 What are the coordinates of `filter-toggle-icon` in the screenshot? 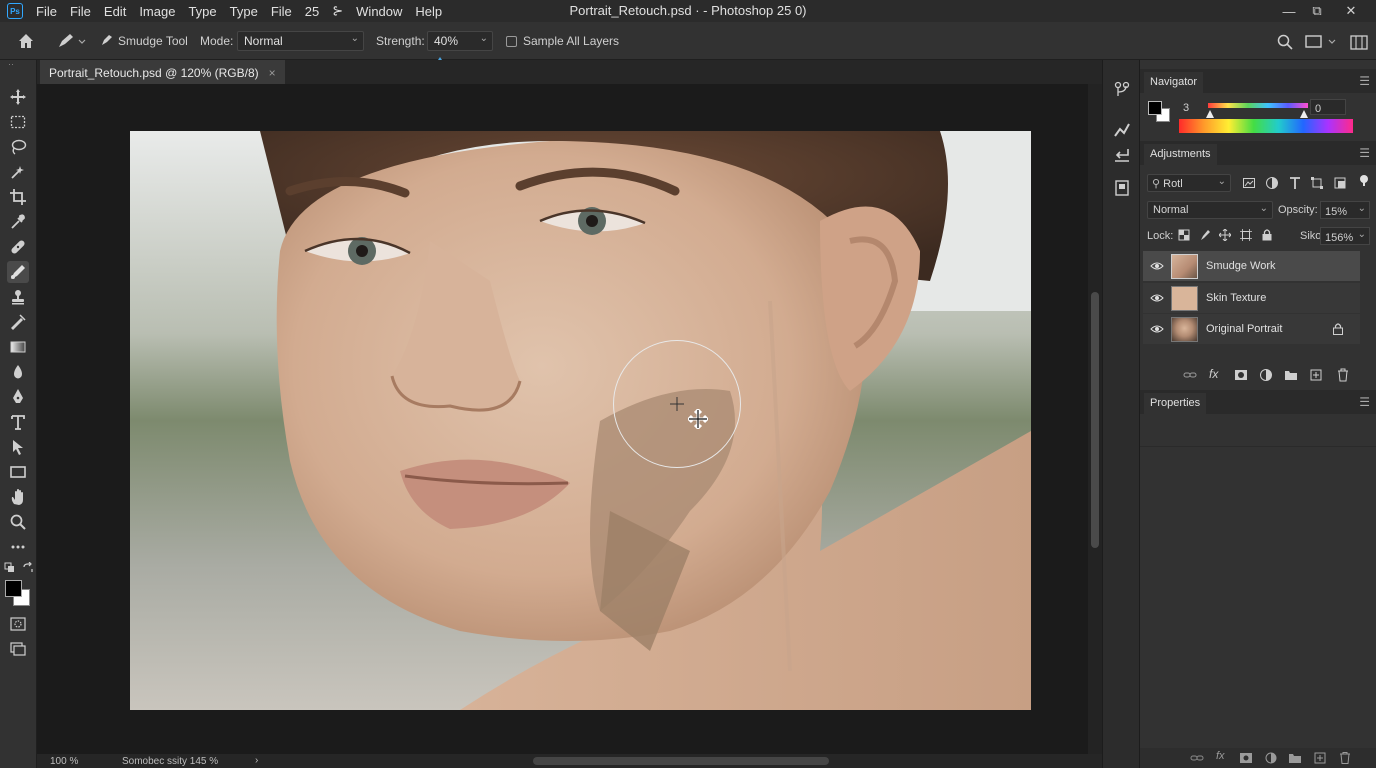 It's located at (1364, 181).